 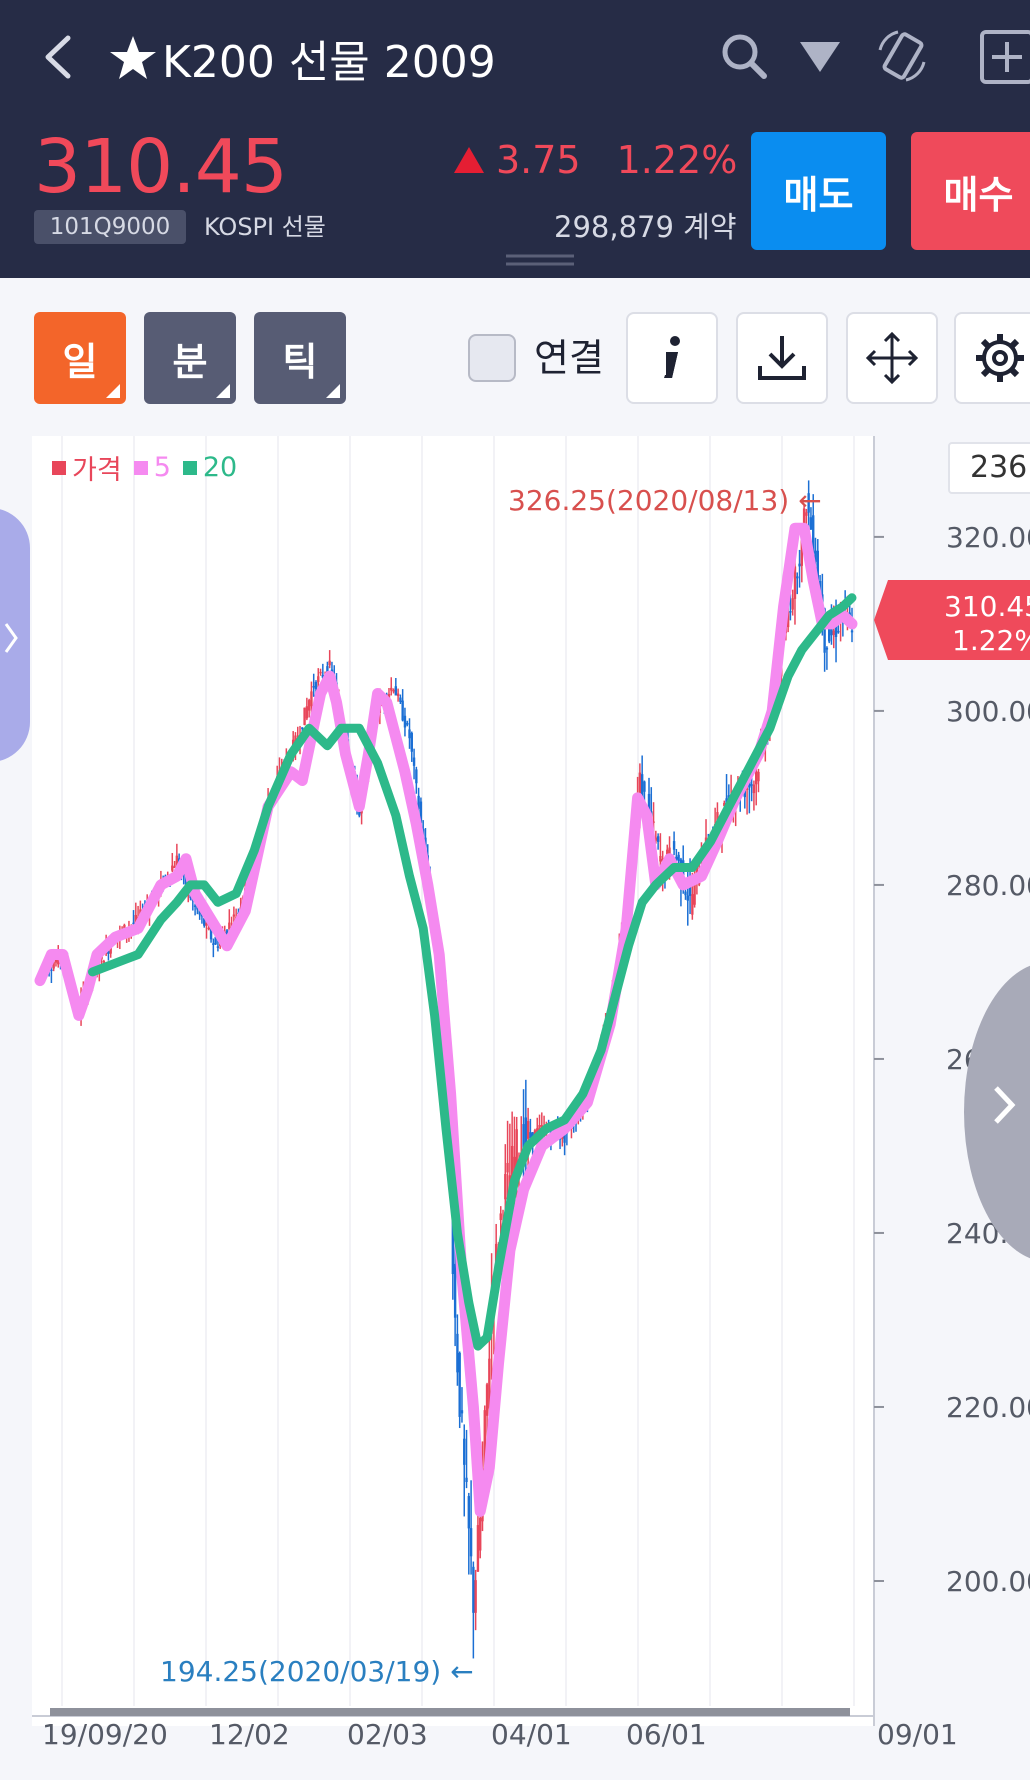 What do you see at coordinates (818, 191) in the screenshot?
I see `sell-button: 매도` at bounding box center [818, 191].